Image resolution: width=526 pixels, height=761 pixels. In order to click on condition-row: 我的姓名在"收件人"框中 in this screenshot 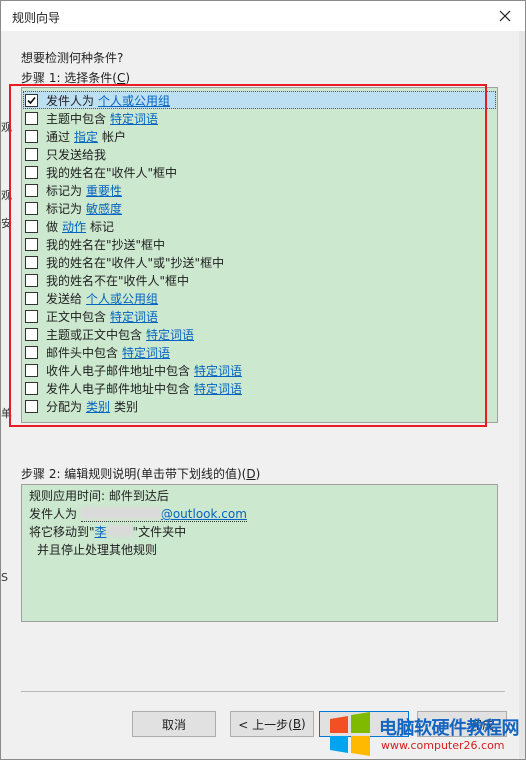, I will do `click(259, 172)`.